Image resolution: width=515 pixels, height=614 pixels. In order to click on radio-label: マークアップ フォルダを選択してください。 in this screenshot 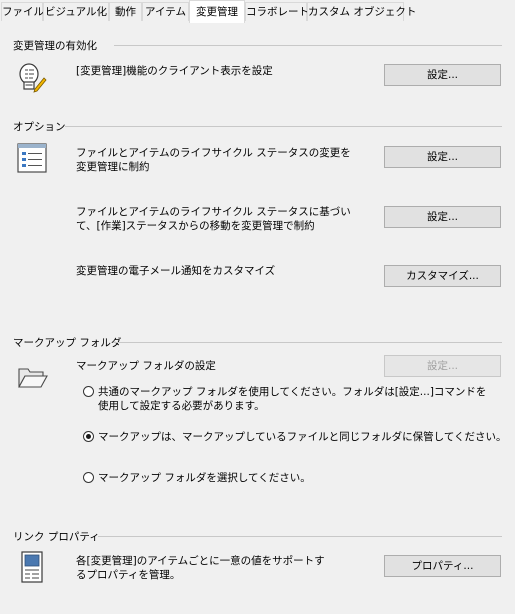, I will do `click(204, 478)`.